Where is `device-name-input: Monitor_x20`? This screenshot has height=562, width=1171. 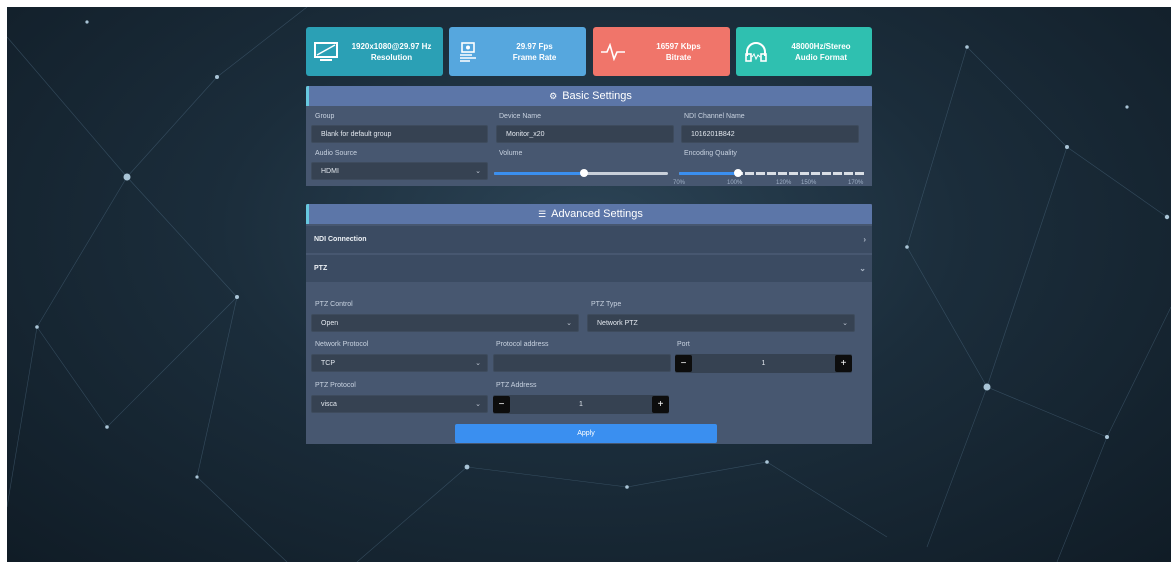
device-name-input: Monitor_x20 is located at coordinates (585, 134).